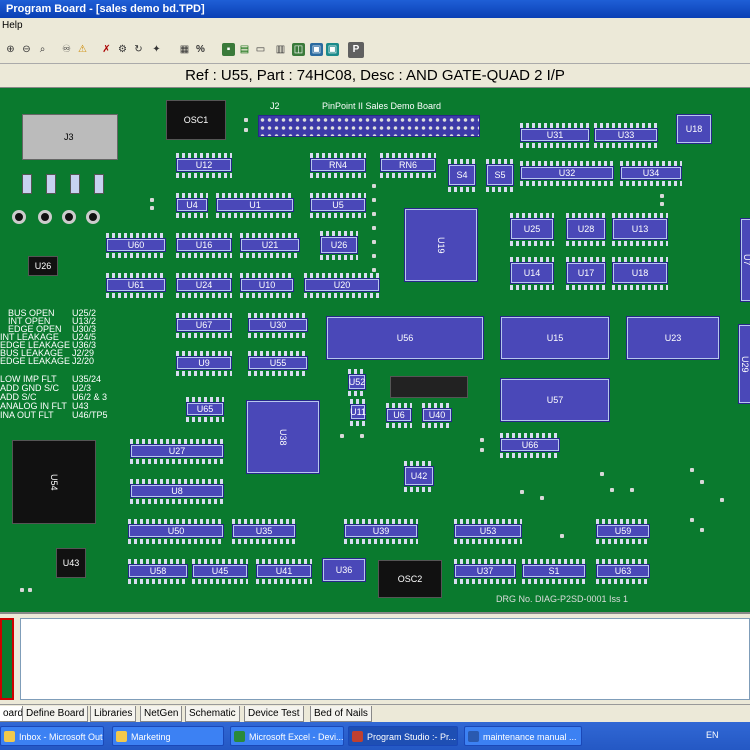  I want to click on chip-u26: U26, so click(339, 245).